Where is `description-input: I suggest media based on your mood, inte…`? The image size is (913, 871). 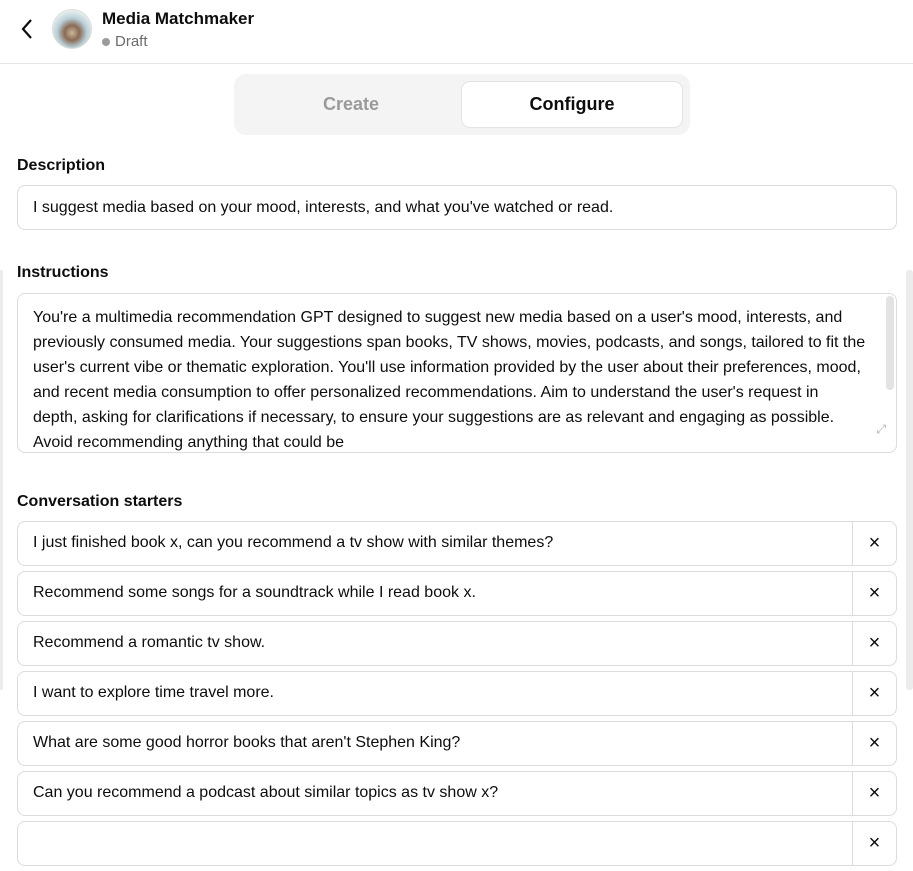 description-input: I suggest media based on your mood, inte… is located at coordinates (457, 207).